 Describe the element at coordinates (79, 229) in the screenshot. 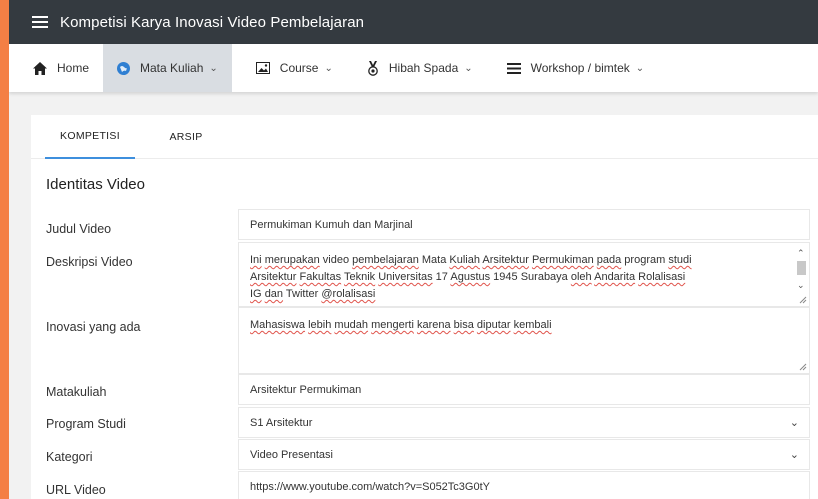

I see `label-judul-video: Judul Video` at that location.